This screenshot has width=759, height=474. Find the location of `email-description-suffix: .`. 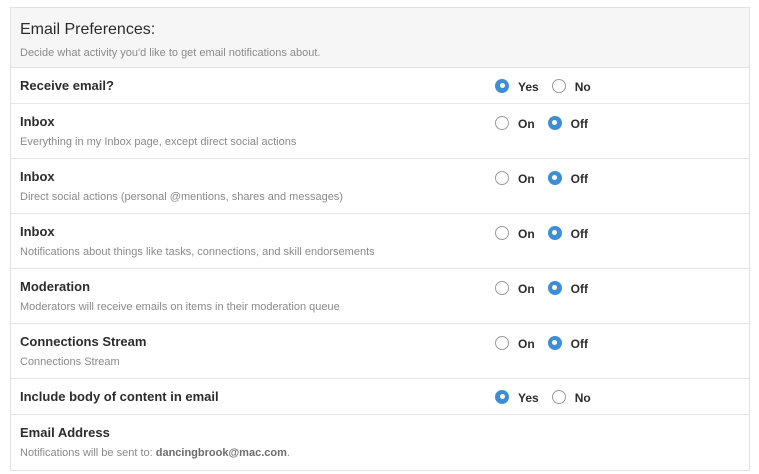

email-description-suffix: . is located at coordinates (288, 453).